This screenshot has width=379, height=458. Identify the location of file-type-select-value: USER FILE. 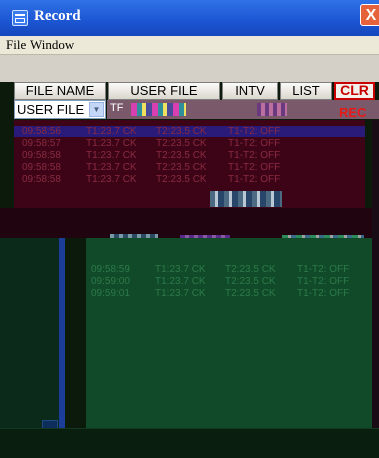
(51, 109).